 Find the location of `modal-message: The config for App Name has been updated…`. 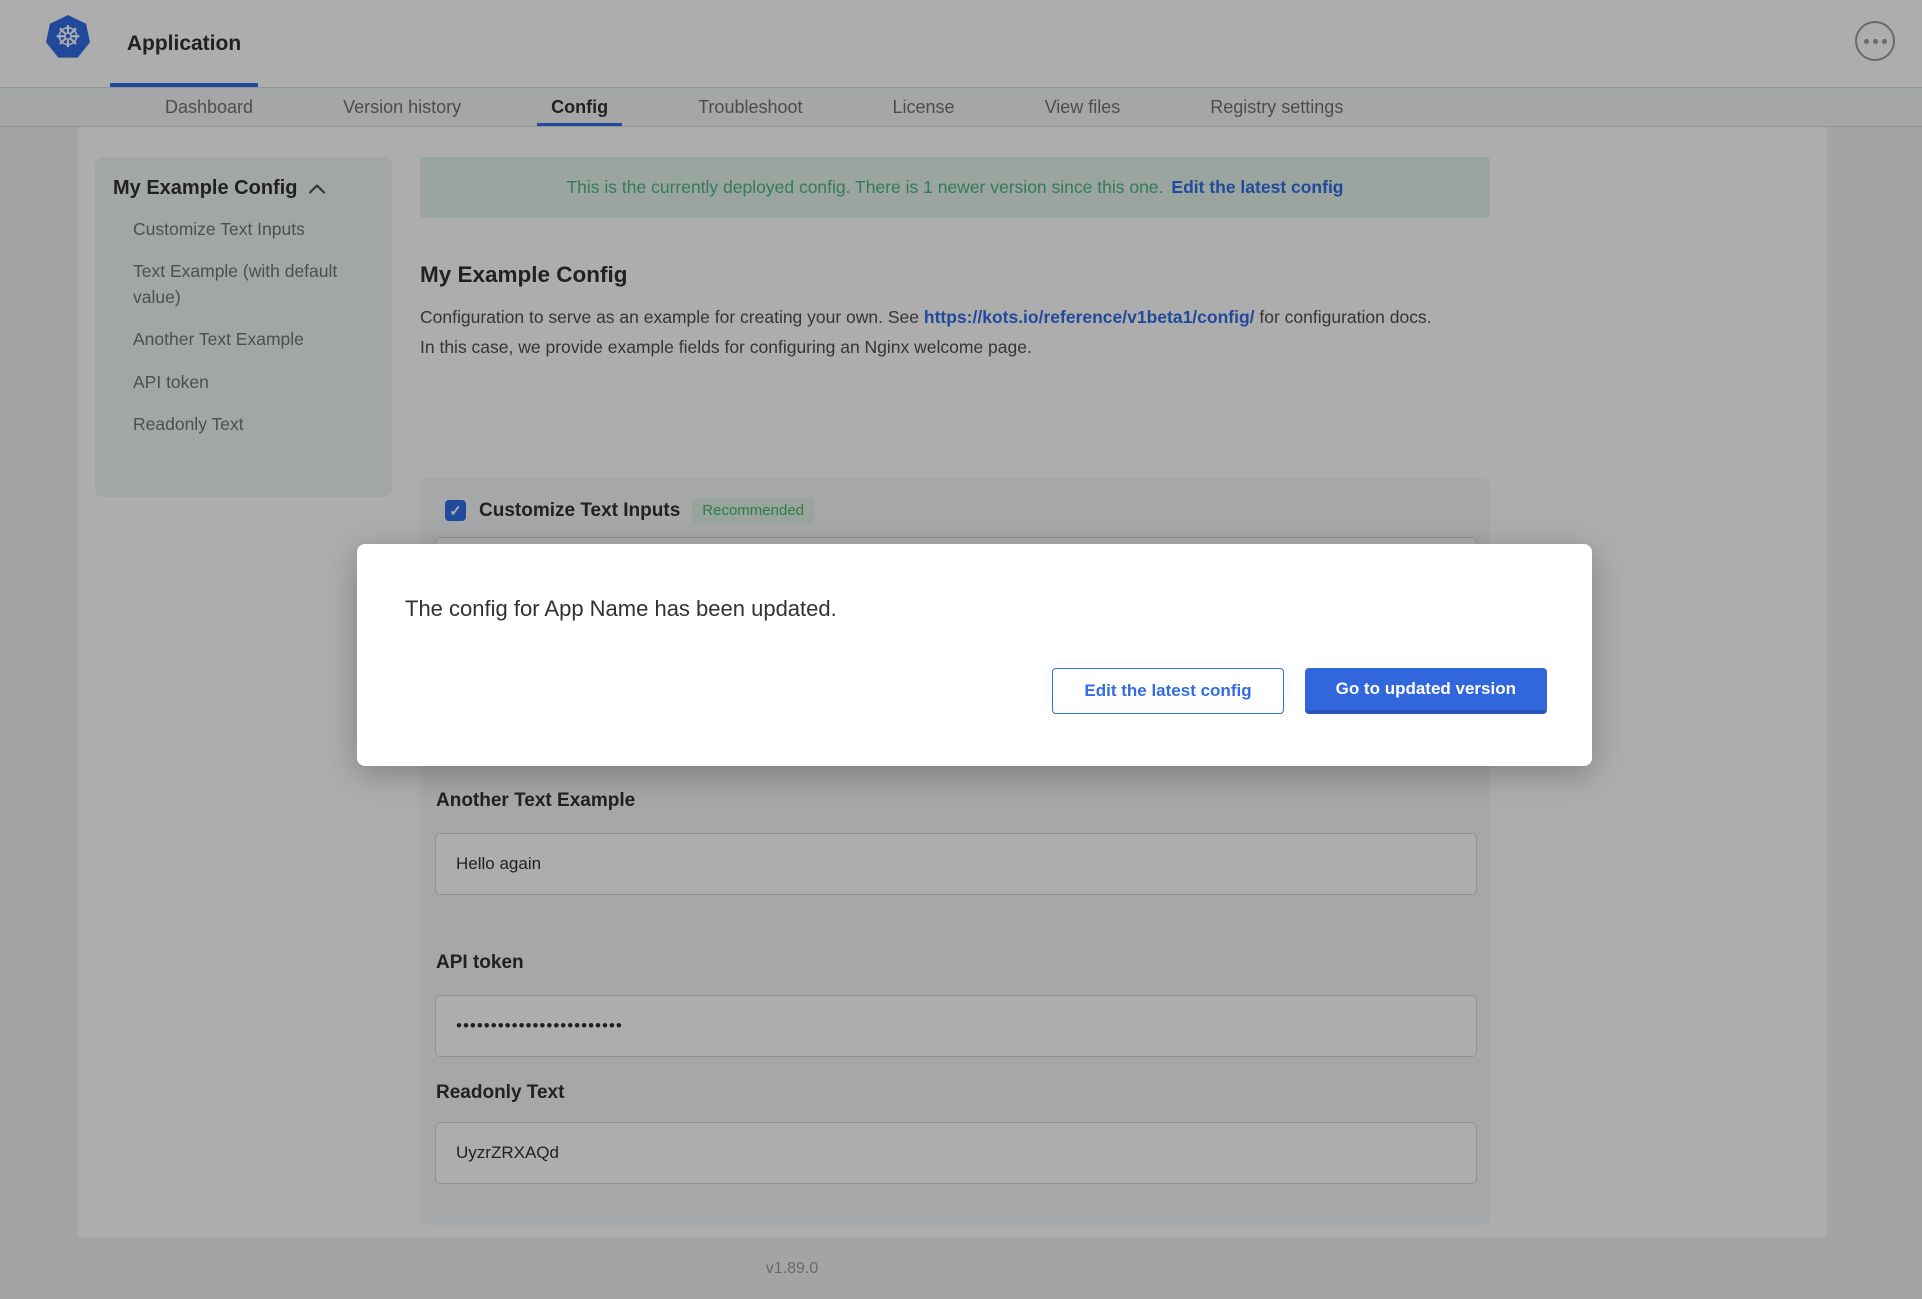

modal-message: The config for App Name has been updated… is located at coordinates (621, 608).